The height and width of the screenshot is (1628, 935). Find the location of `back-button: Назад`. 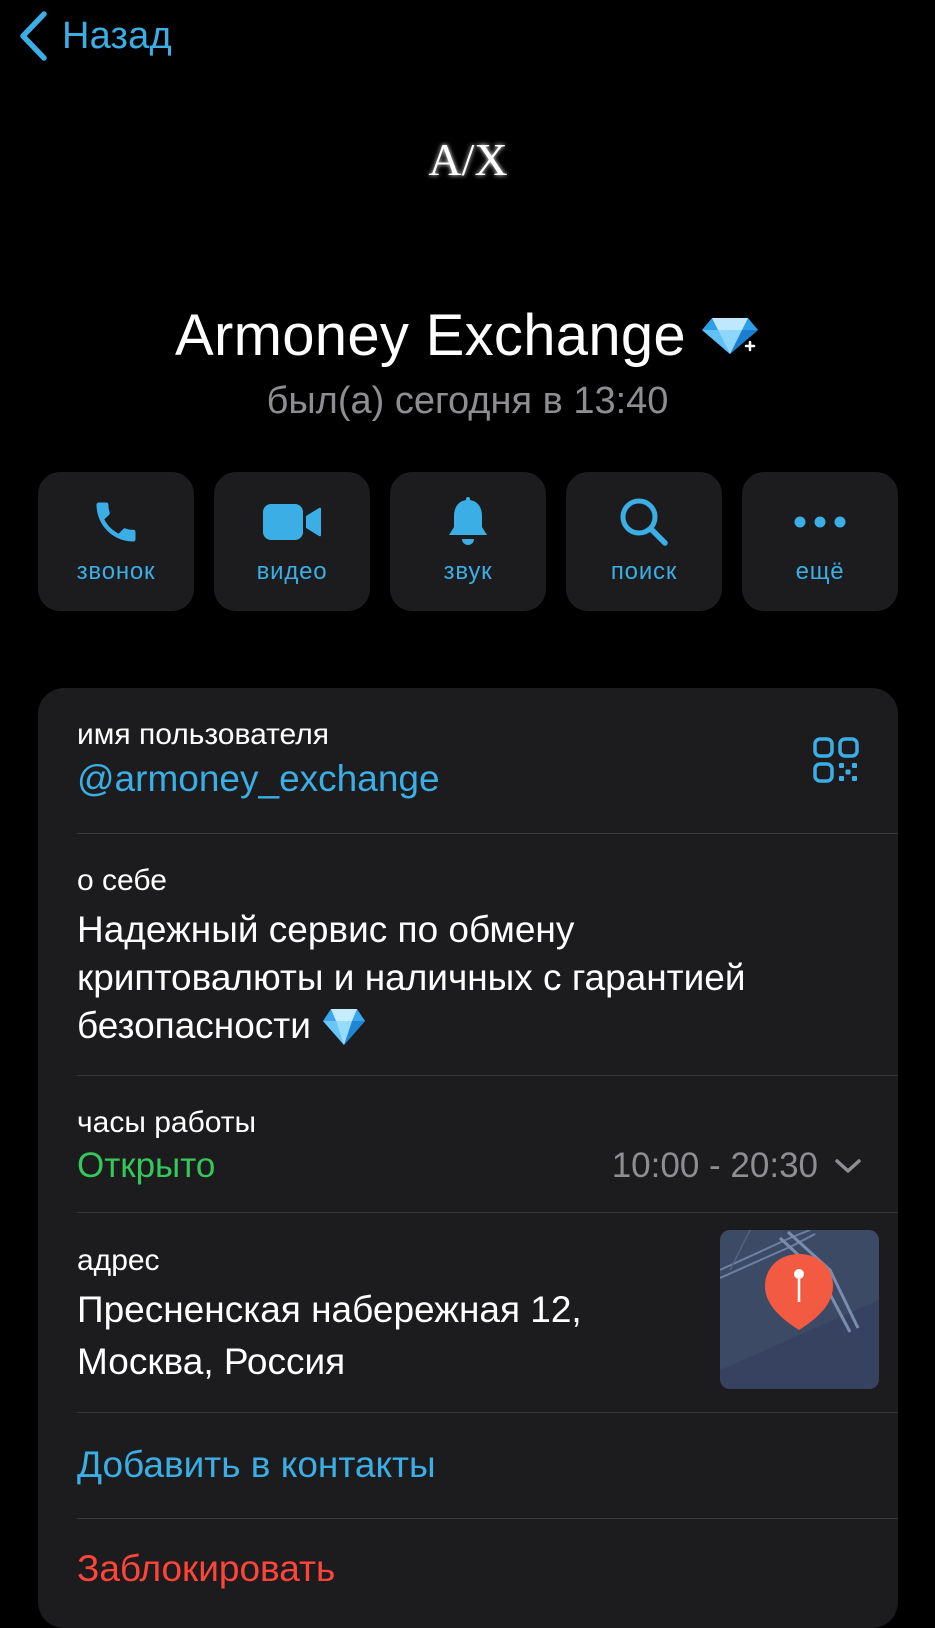

back-button: Назад is located at coordinates (95, 36).